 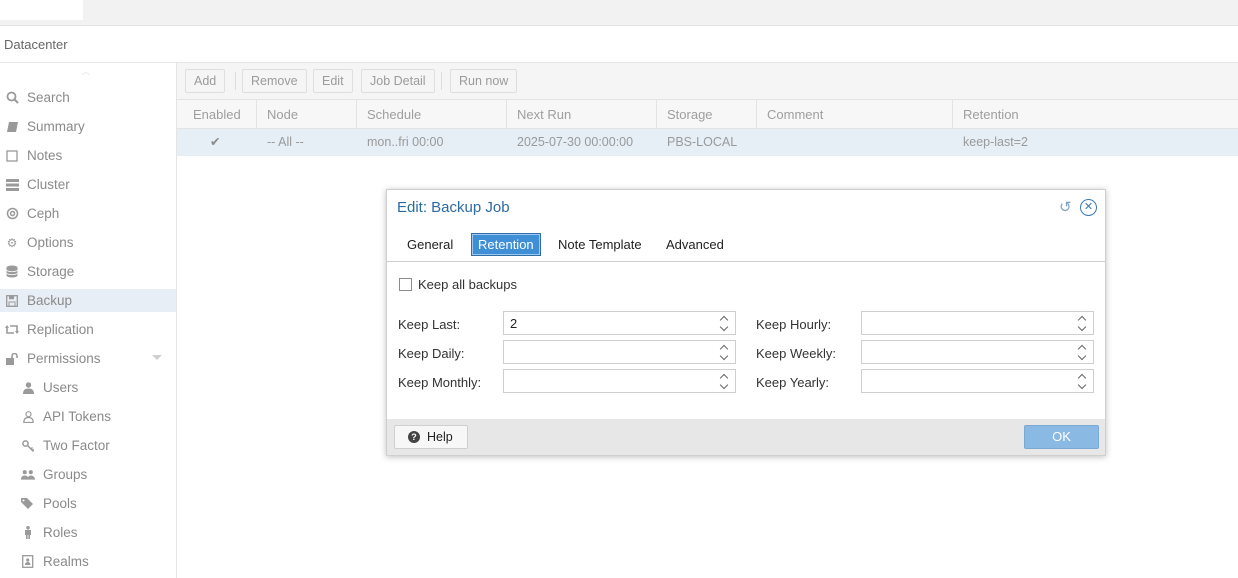 What do you see at coordinates (619, 323) in the screenshot?
I see `keep-last-field: 2` at bounding box center [619, 323].